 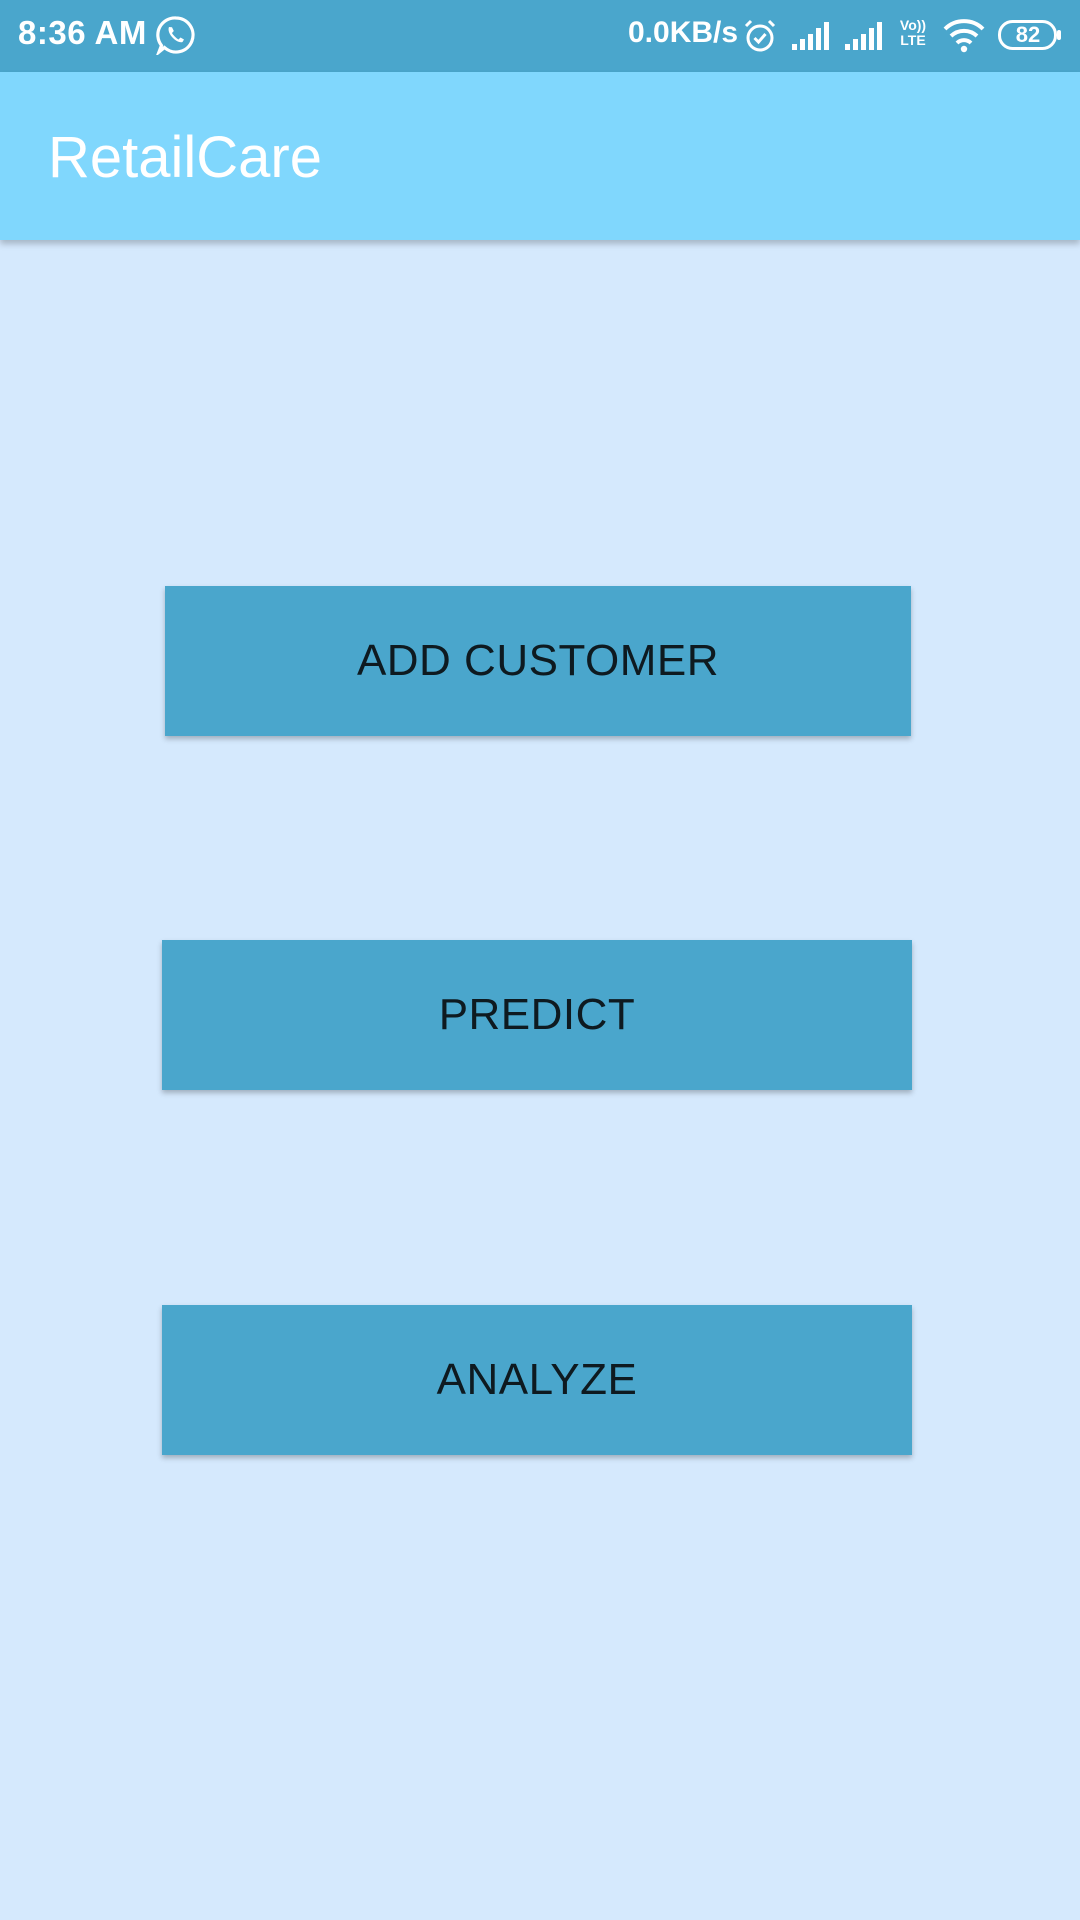 What do you see at coordinates (82, 32) in the screenshot?
I see `status-time: 8:36 AM` at bounding box center [82, 32].